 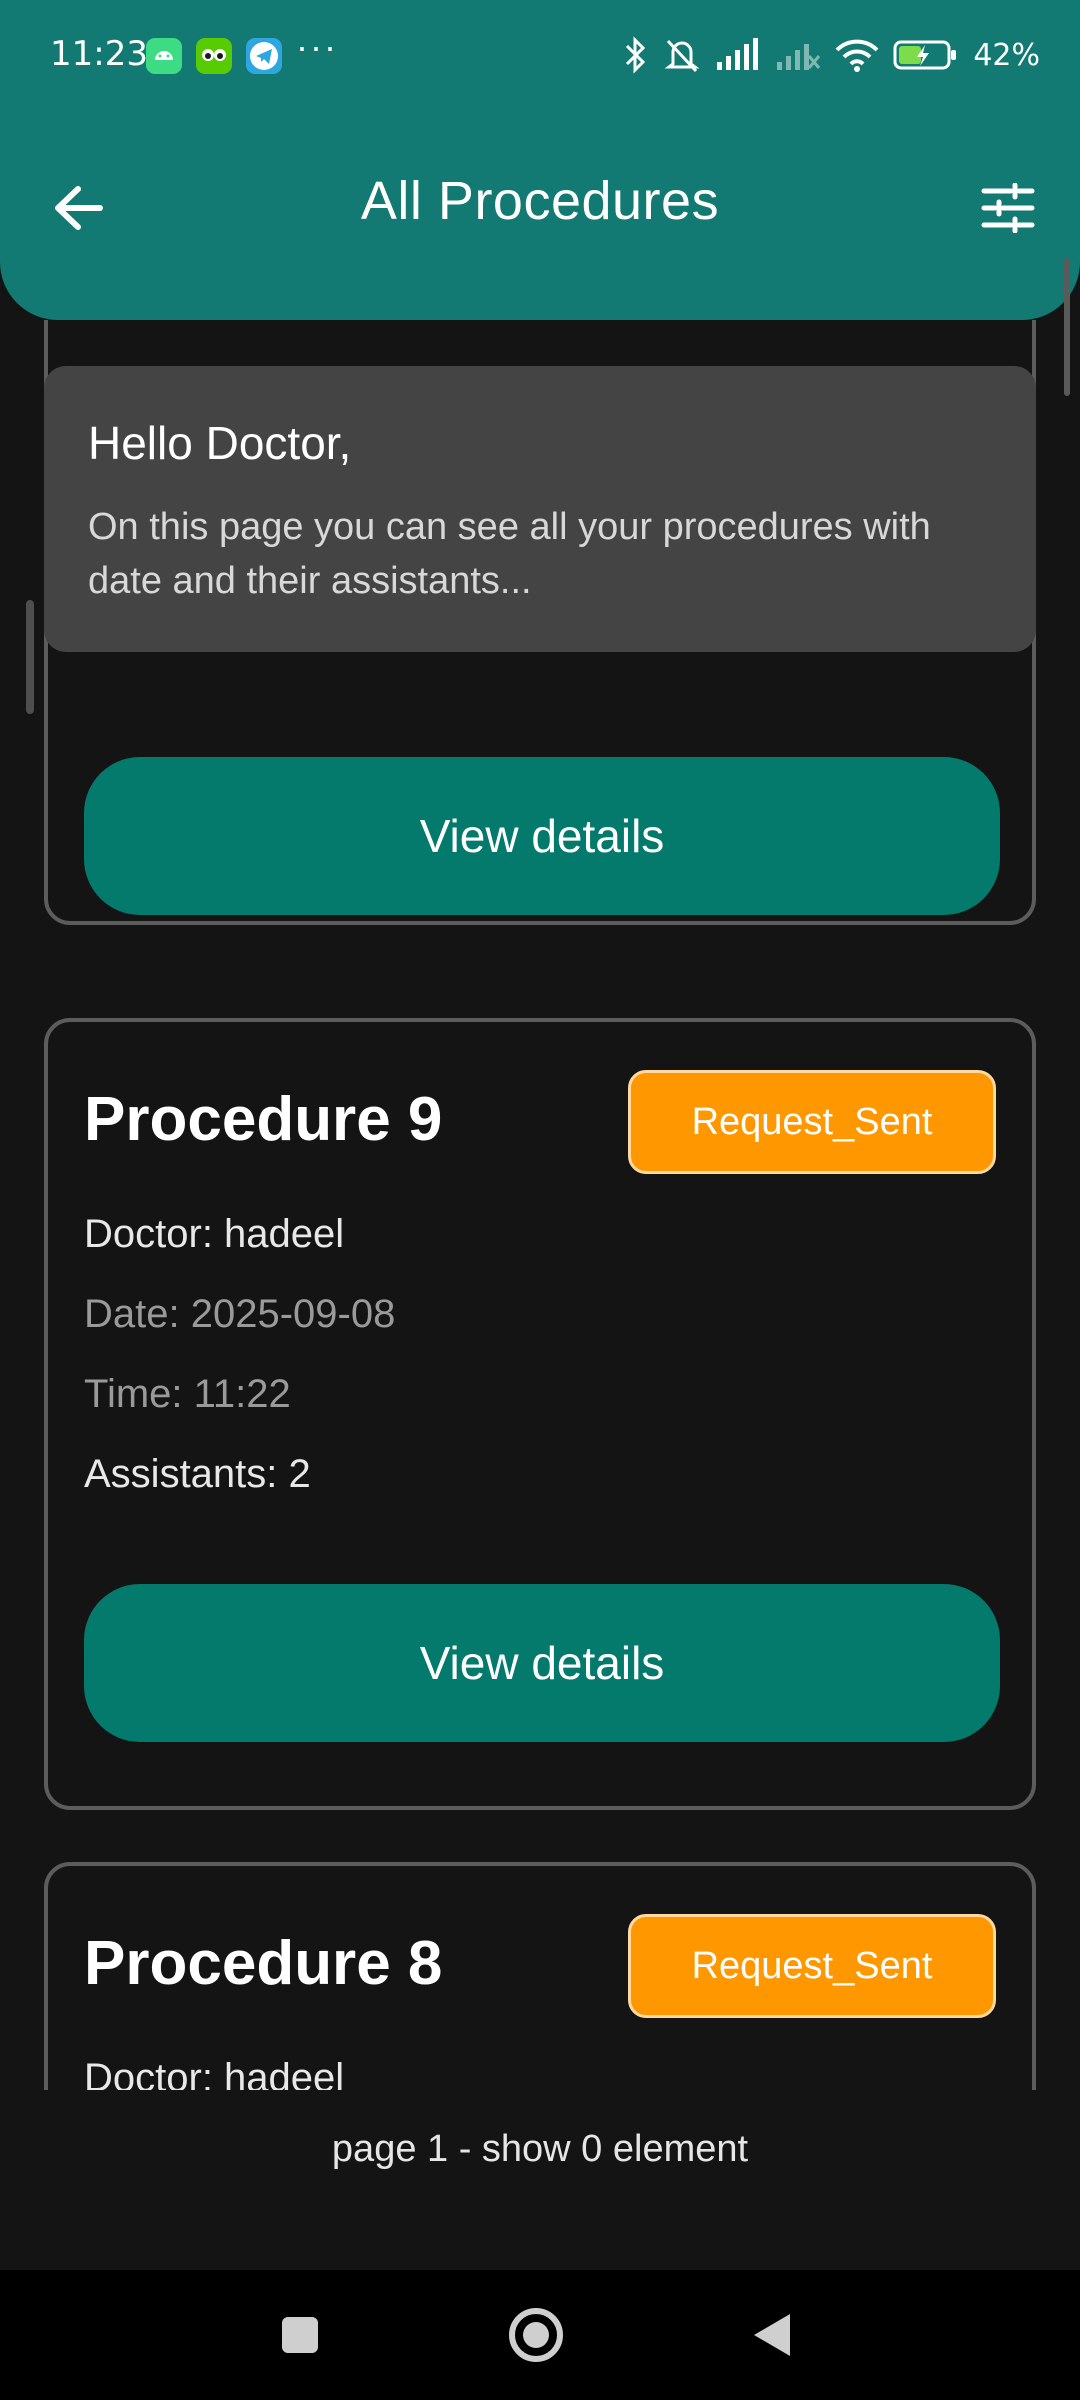 I want to click on app-bar: 11:23 ··· 42% All Procedures, so click(x=540, y=160).